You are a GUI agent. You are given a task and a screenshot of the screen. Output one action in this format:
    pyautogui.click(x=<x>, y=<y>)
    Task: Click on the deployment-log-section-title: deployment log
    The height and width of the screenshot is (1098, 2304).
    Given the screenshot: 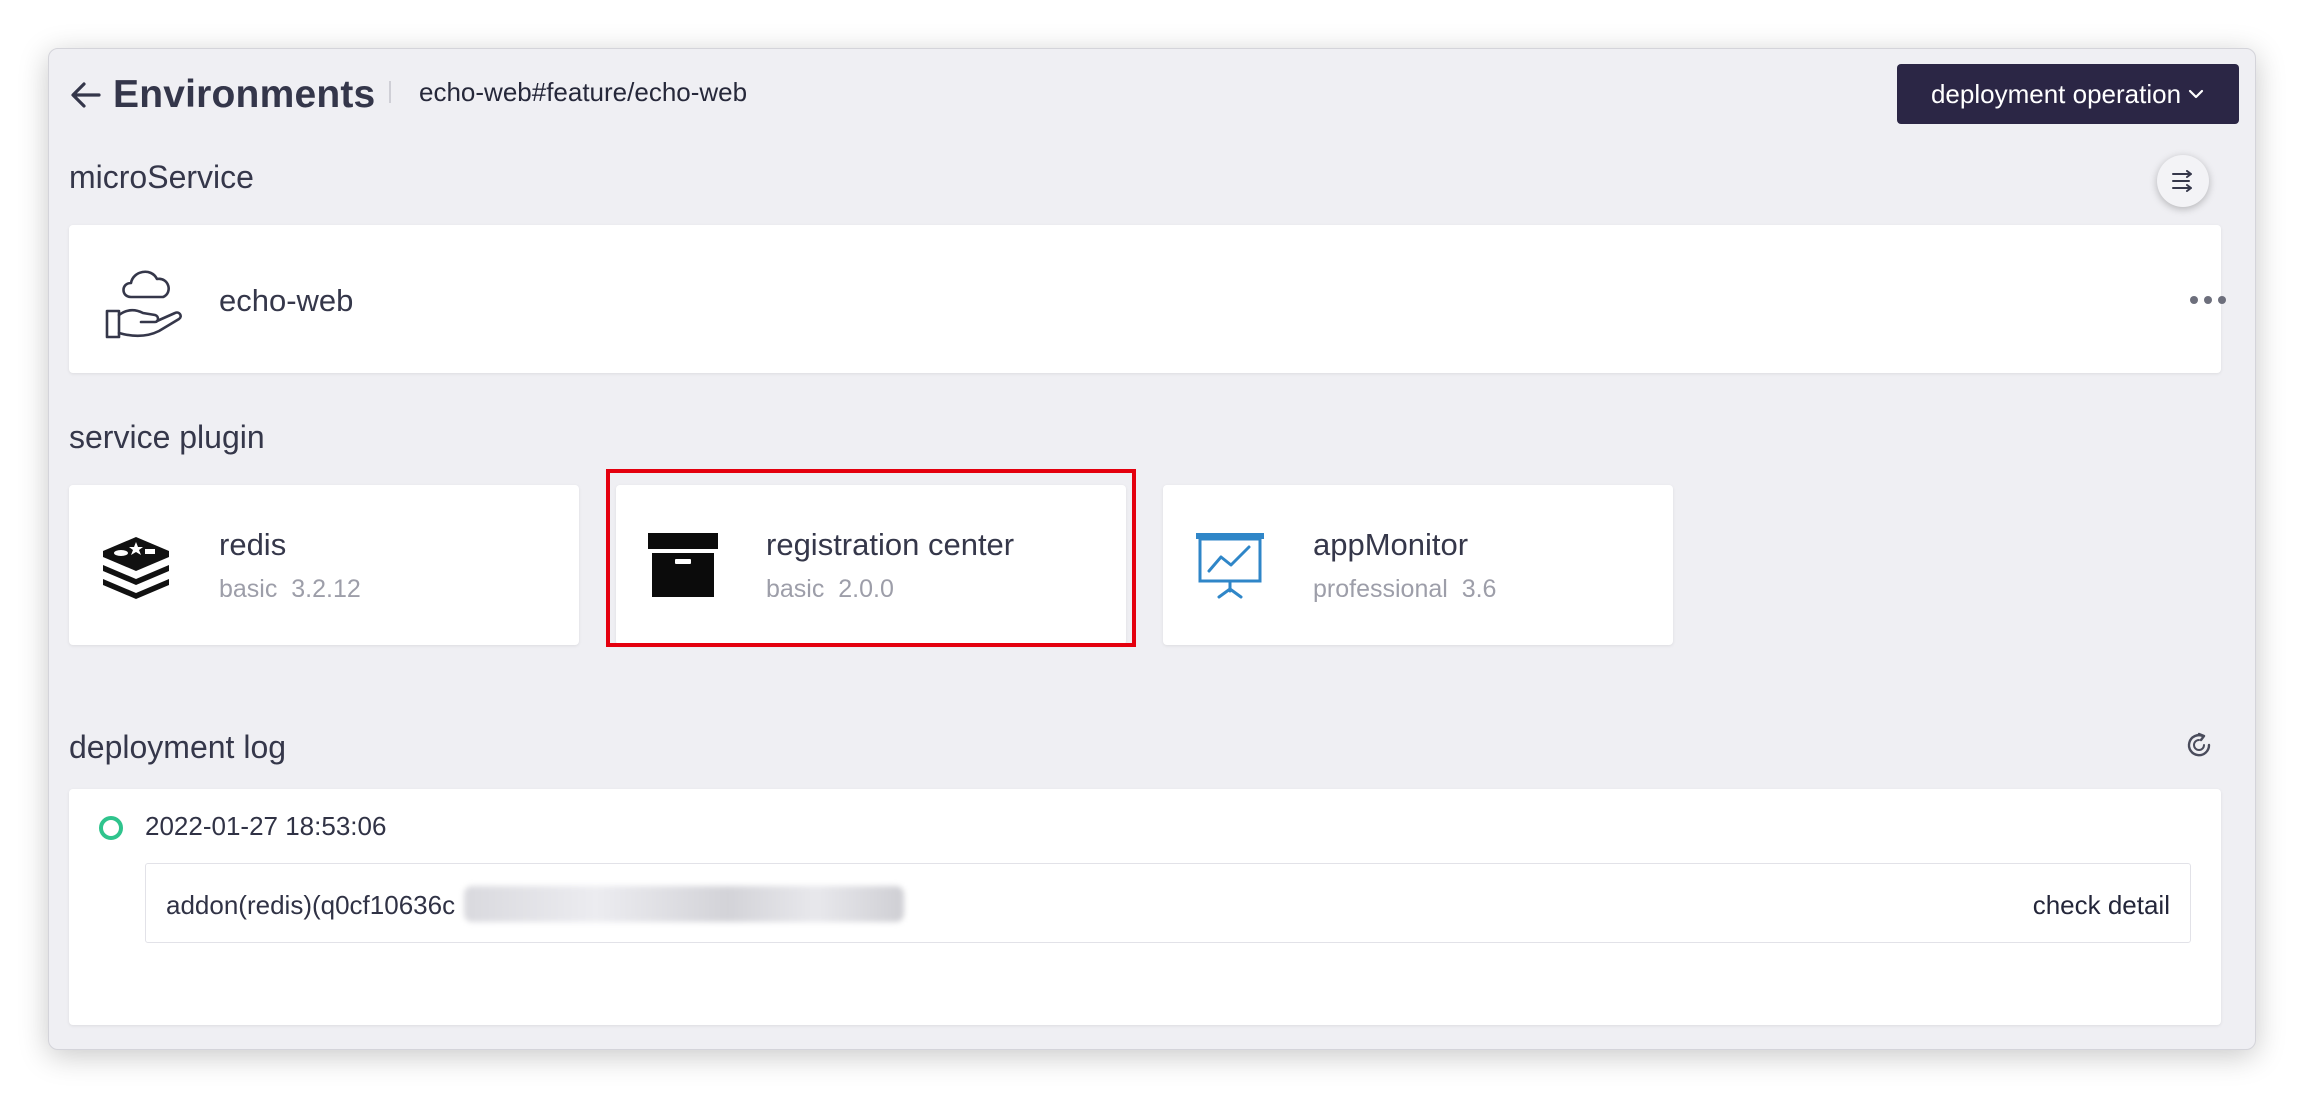 What is the action you would take?
    pyautogui.click(x=178, y=747)
    